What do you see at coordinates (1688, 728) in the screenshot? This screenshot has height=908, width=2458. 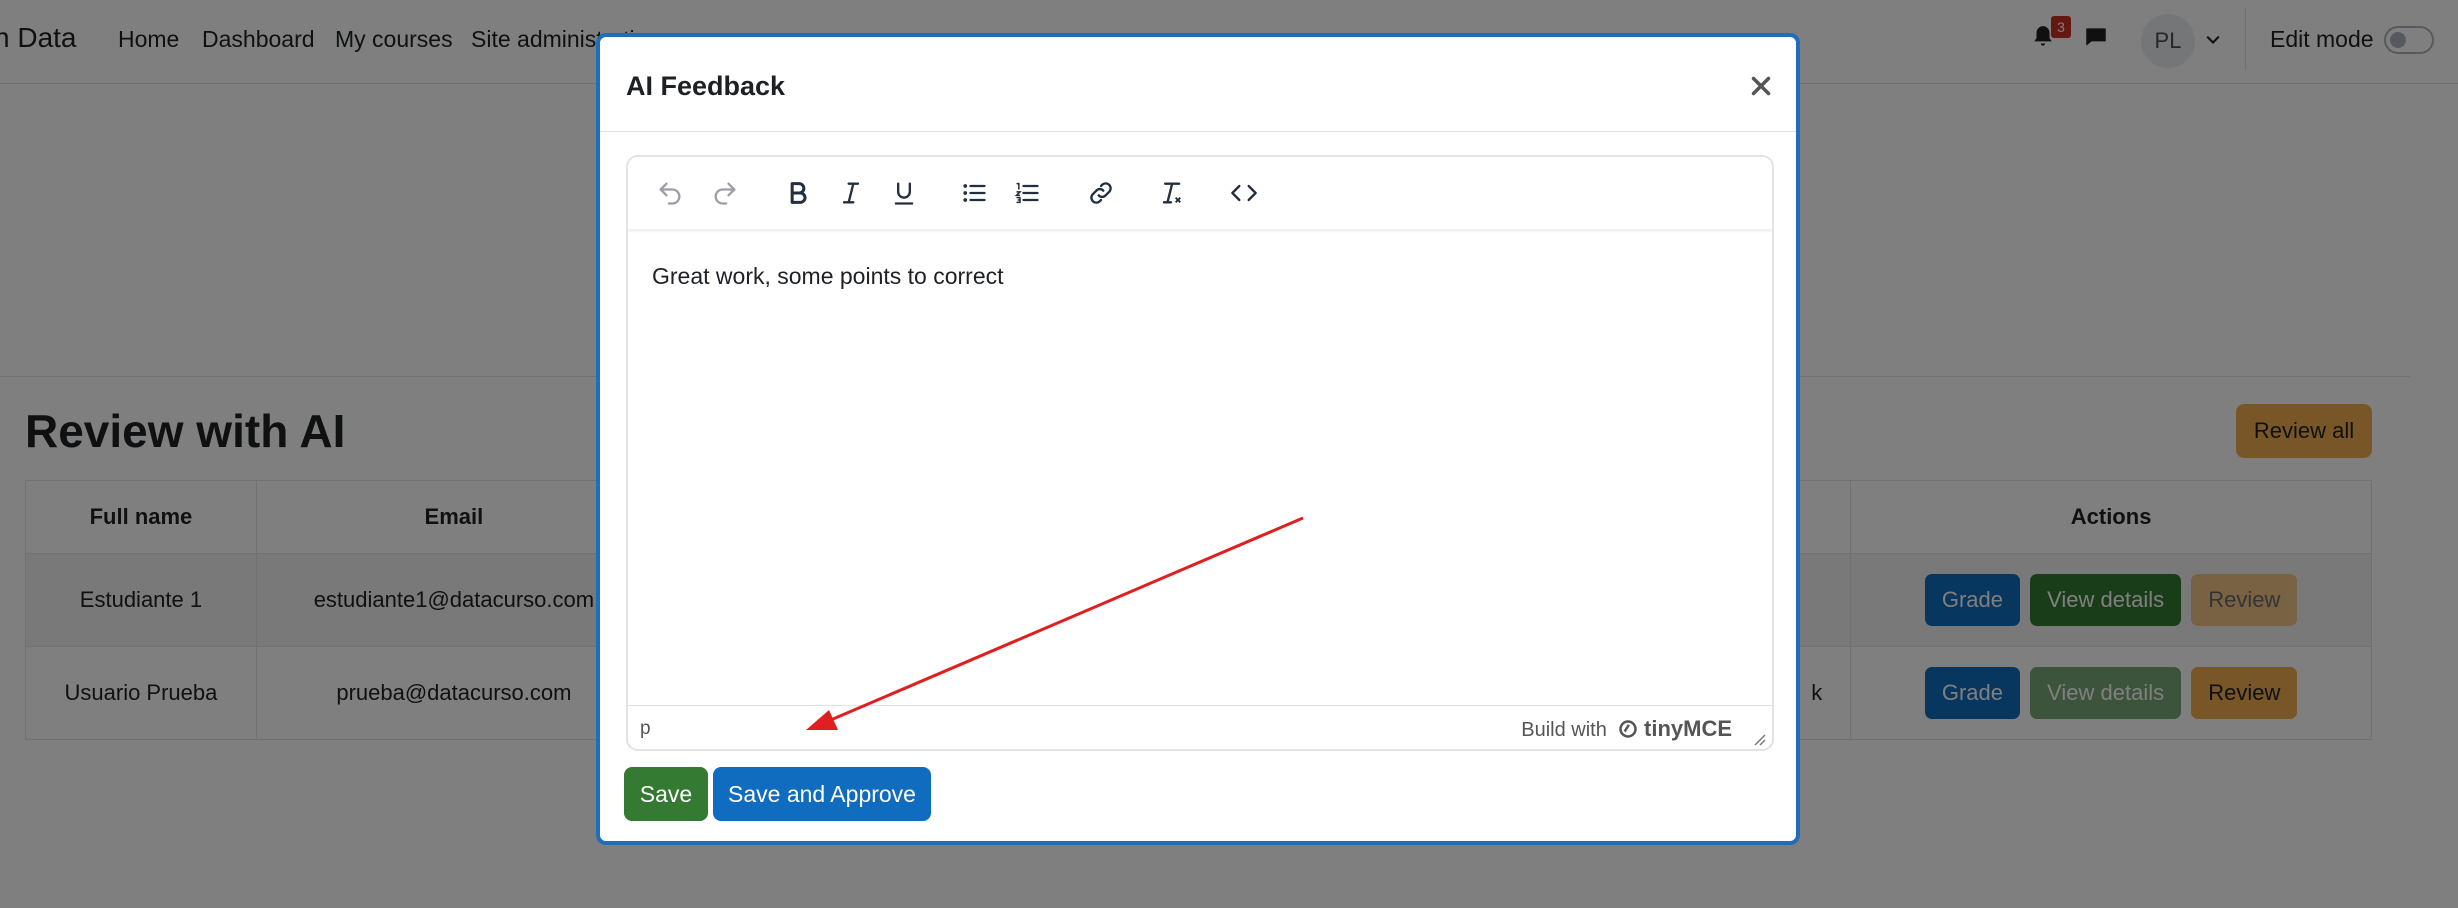 I see `branding-name: tinyMCE` at bounding box center [1688, 728].